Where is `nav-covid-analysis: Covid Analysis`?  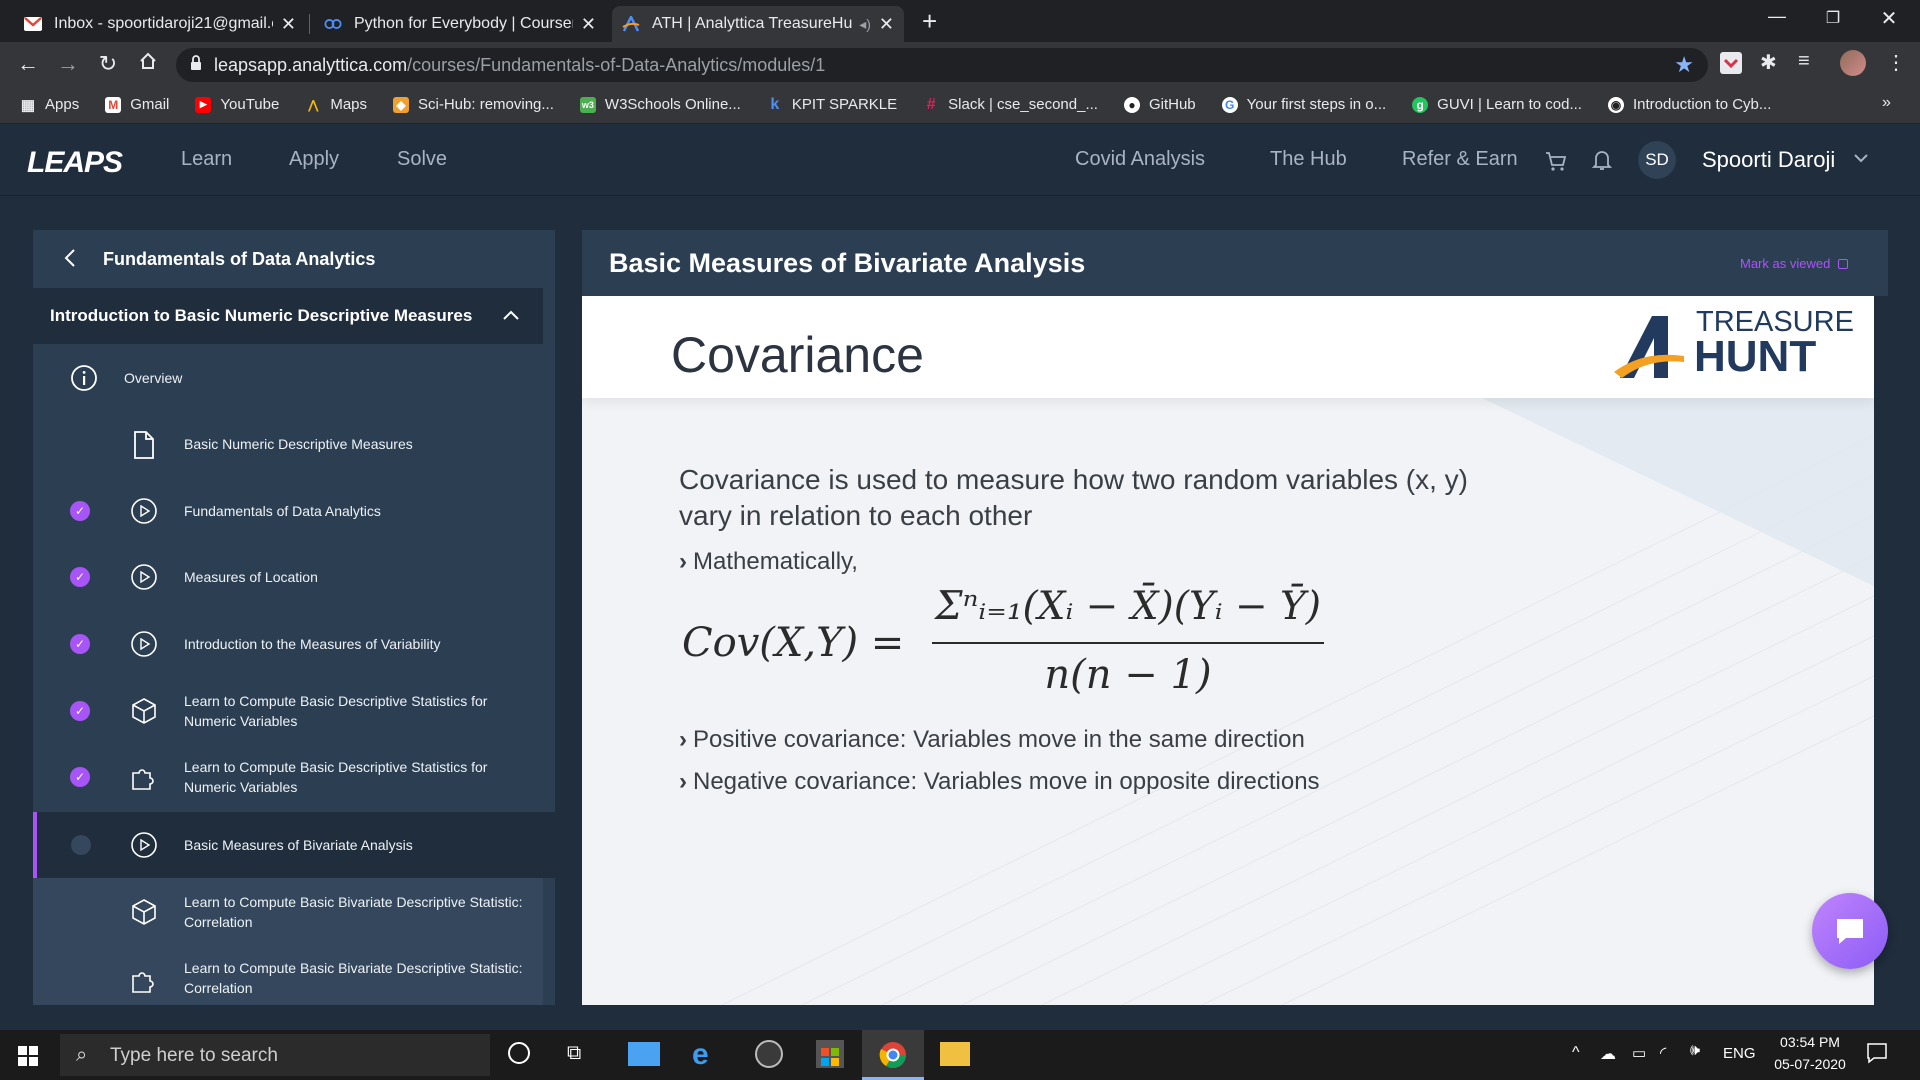
nav-covid-analysis: Covid Analysis is located at coordinates (1140, 159).